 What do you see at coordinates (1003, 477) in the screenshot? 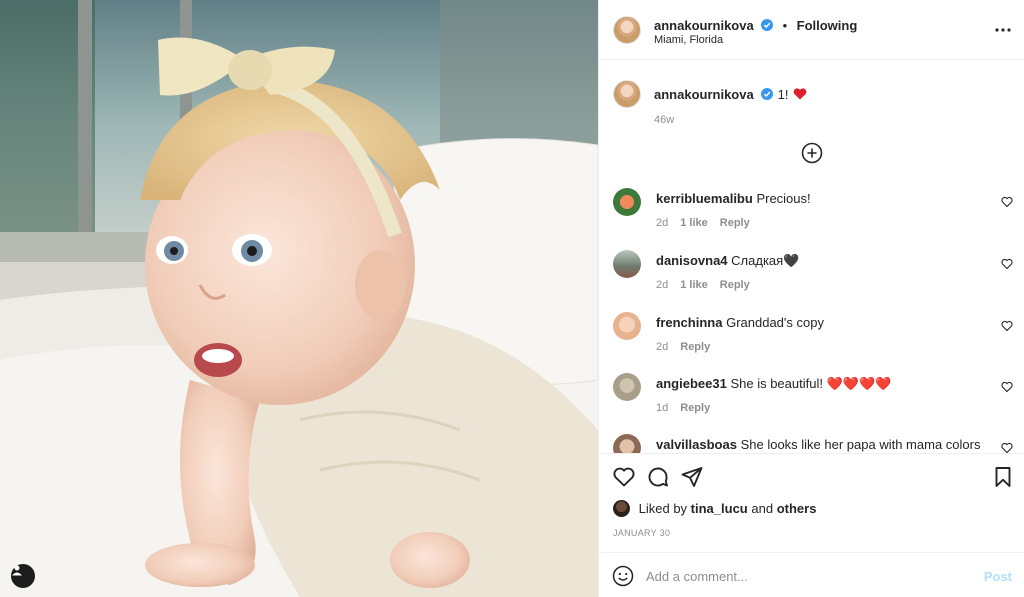
I see `bookmark-icon` at bounding box center [1003, 477].